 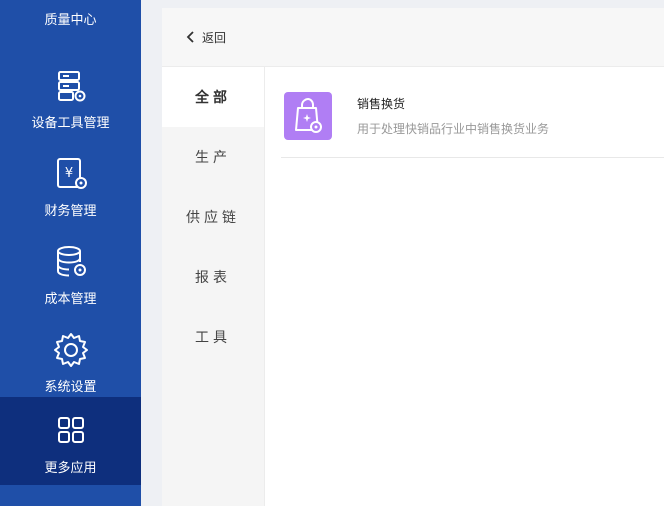 What do you see at coordinates (70, 211) in the screenshot?
I see `nav-item-label: 财务管理` at bounding box center [70, 211].